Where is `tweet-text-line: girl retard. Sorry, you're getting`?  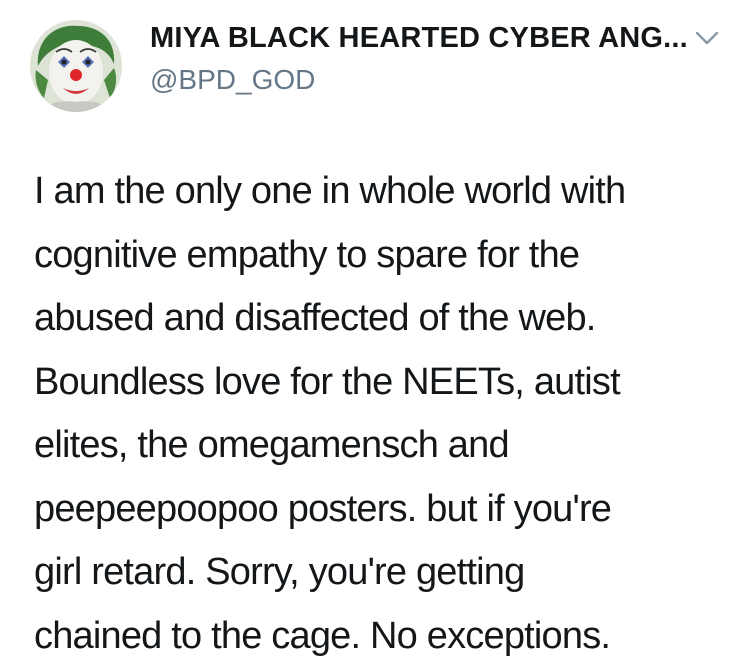 tweet-text-line: girl retard. Sorry, you're getting is located at coordinates (279, 572).